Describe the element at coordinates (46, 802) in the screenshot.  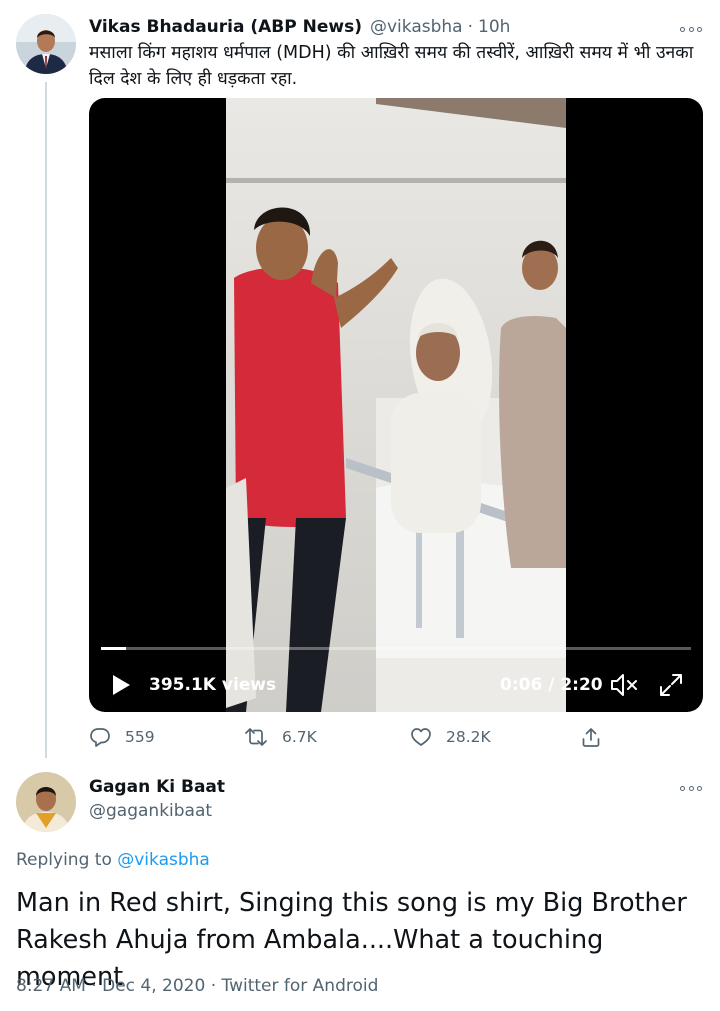
I see `reply-author-avatar` at that location.